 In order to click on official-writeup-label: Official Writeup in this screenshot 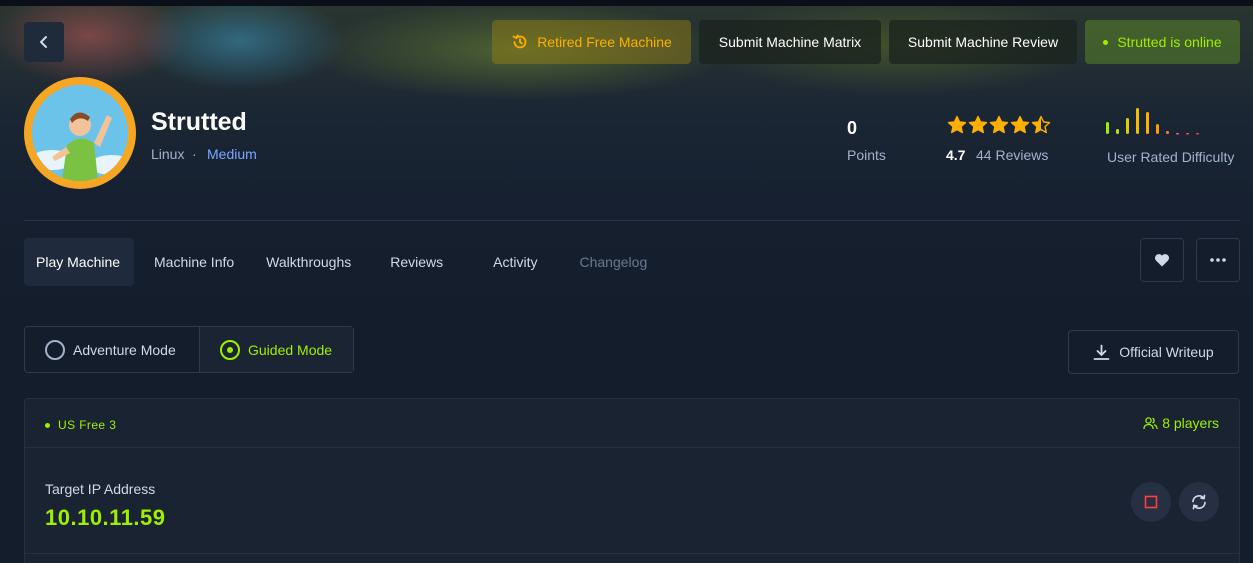, I will do `click(1166, 352)`.